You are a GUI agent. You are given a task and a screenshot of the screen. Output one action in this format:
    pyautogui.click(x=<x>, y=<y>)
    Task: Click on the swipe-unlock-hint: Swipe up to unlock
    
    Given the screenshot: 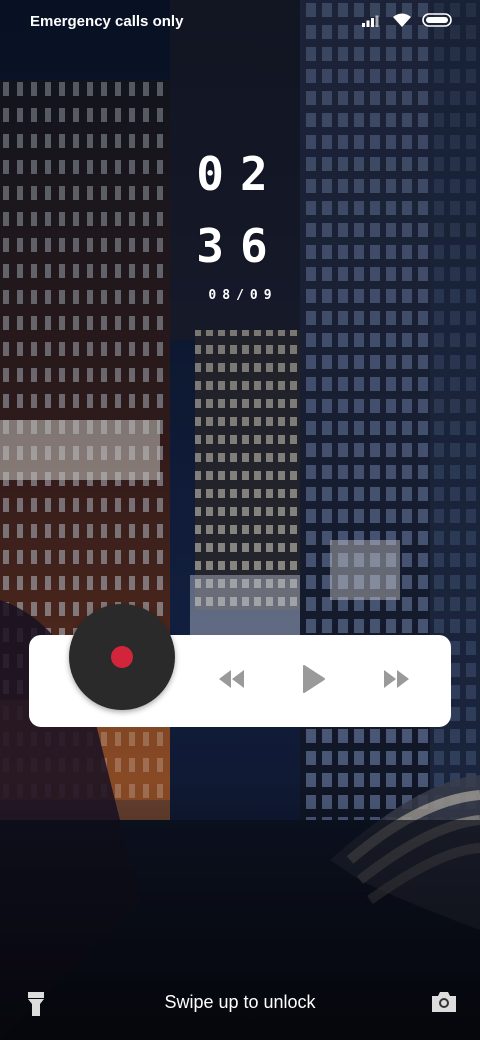 What is the action you would take?
    pyautogui.click(x=240, y=1002)
    